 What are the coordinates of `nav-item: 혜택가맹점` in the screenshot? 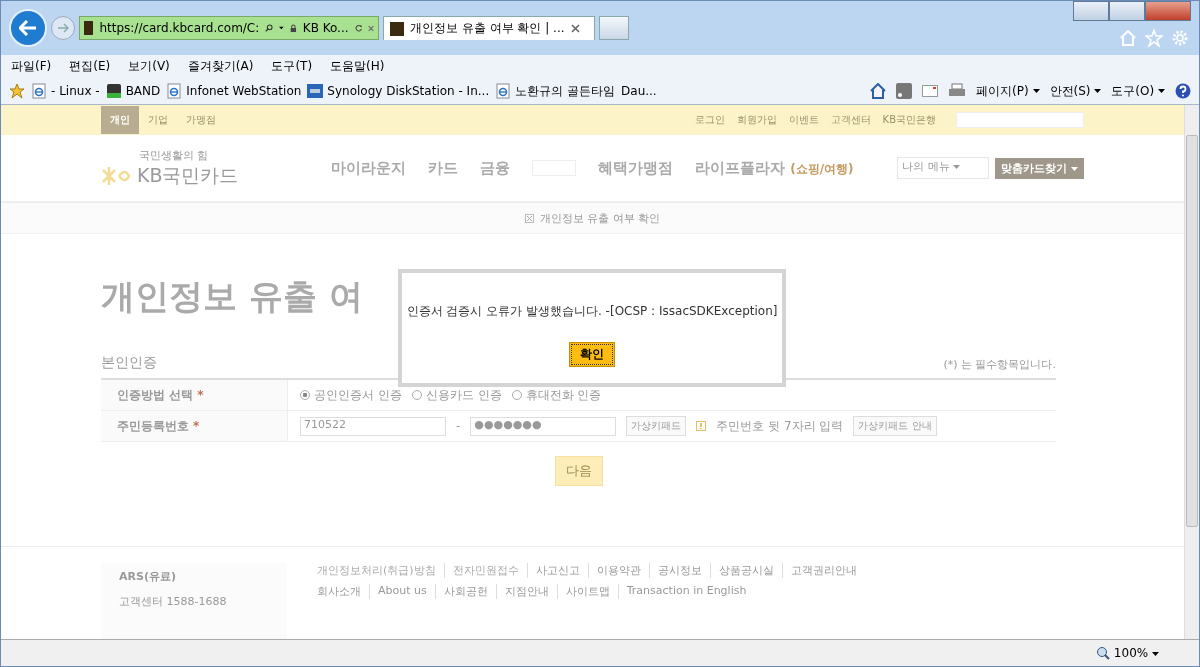 It's located at (635, 168).